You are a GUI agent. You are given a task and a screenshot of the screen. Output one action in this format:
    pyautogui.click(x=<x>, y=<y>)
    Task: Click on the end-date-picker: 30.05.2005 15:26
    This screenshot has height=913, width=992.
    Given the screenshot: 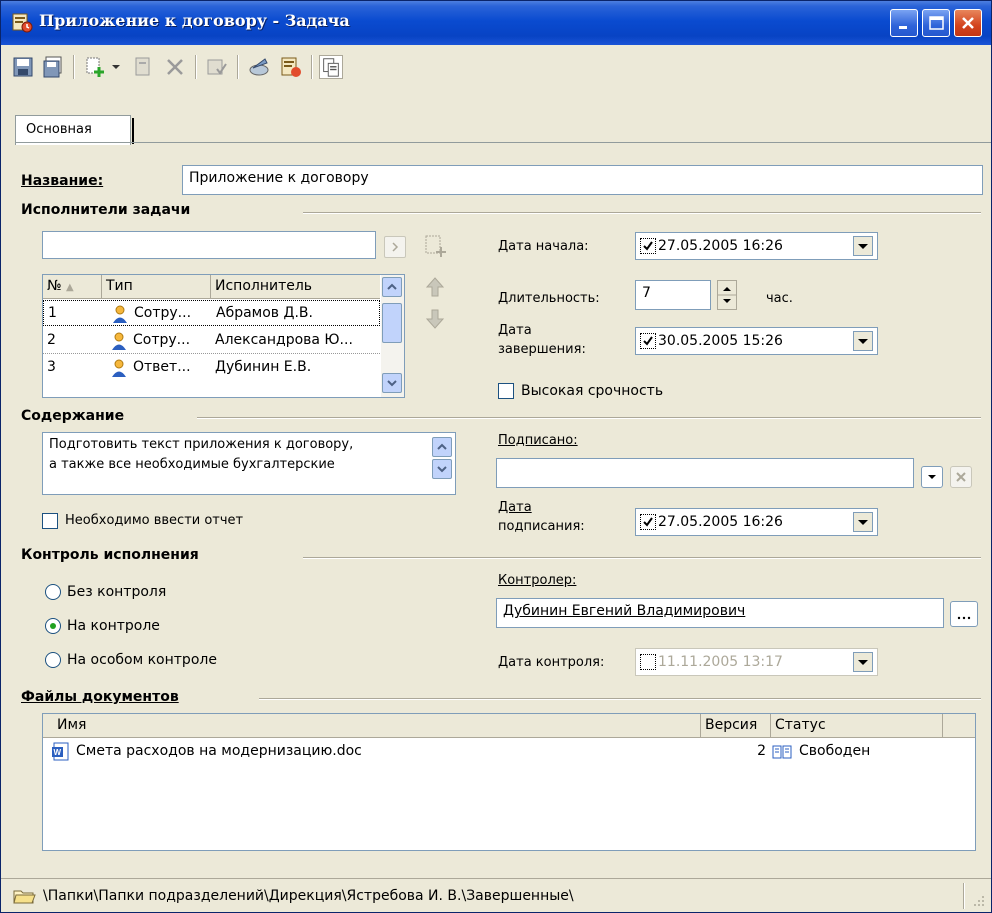 What is the action you would take?
    pyautogui.click(x=756, y=341)
    